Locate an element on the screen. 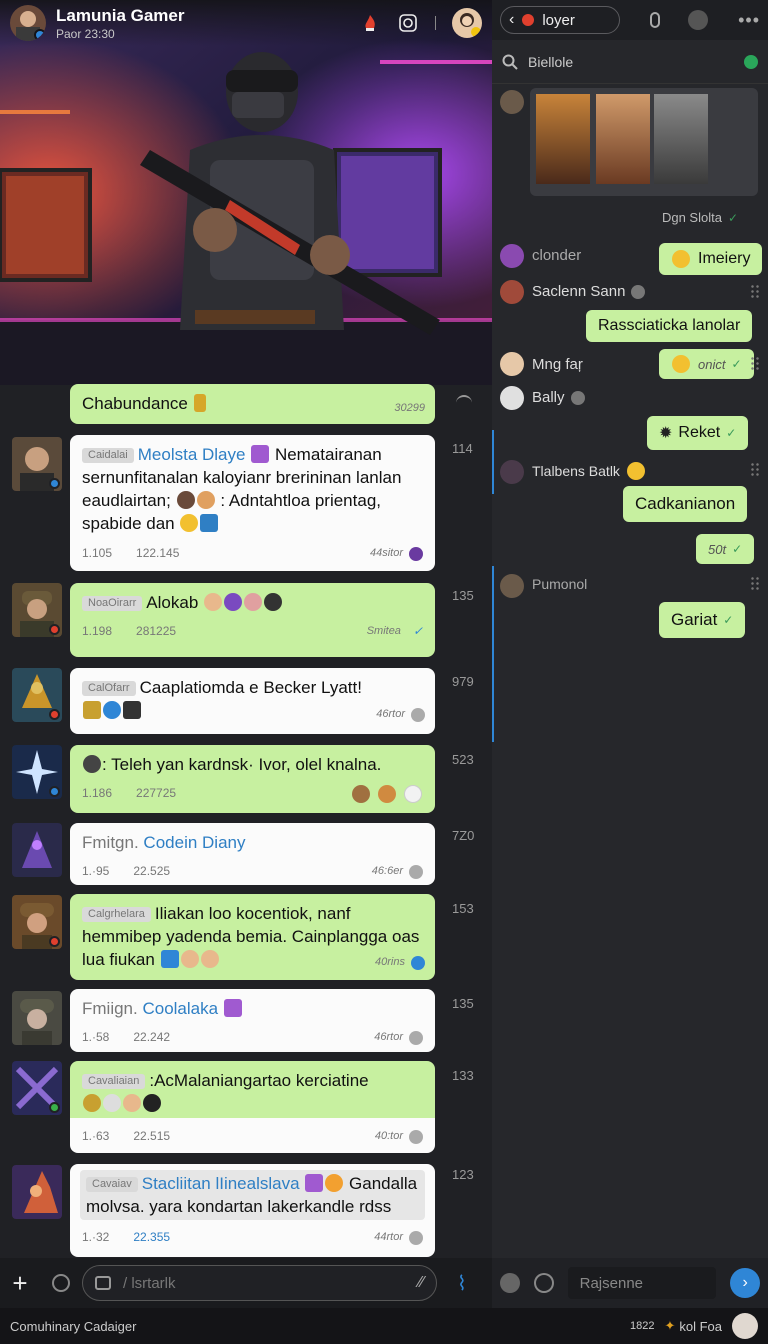 The image size is (768, 1344). read-check-icon: ✓ is located at coordinates (737, 549).